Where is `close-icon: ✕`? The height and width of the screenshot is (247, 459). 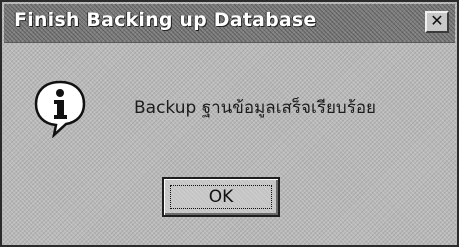 close-icon: ✕ is located at coordinates (437, 20).